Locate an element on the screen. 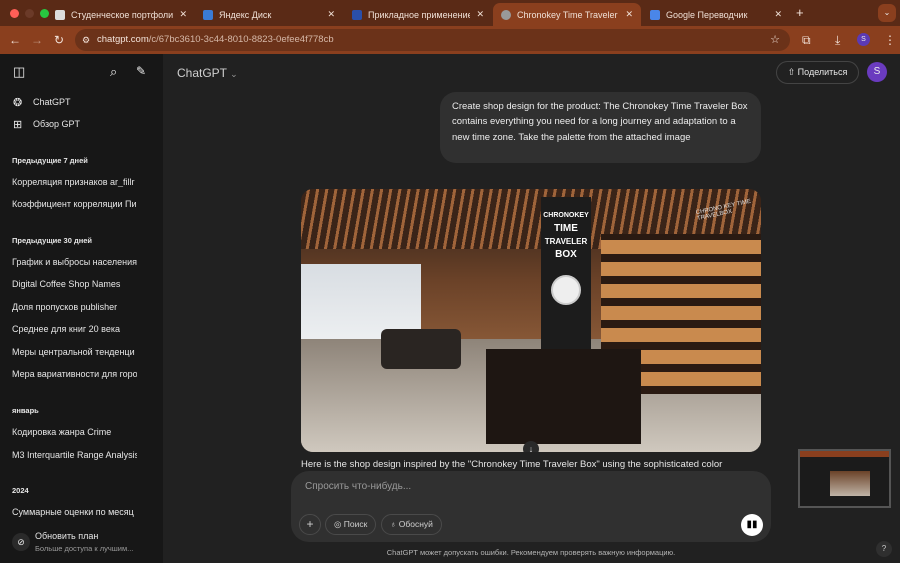 This screenshot has width=900, height=563. chevron-down-icon: ⌄ is located at coordinates (234, 74).